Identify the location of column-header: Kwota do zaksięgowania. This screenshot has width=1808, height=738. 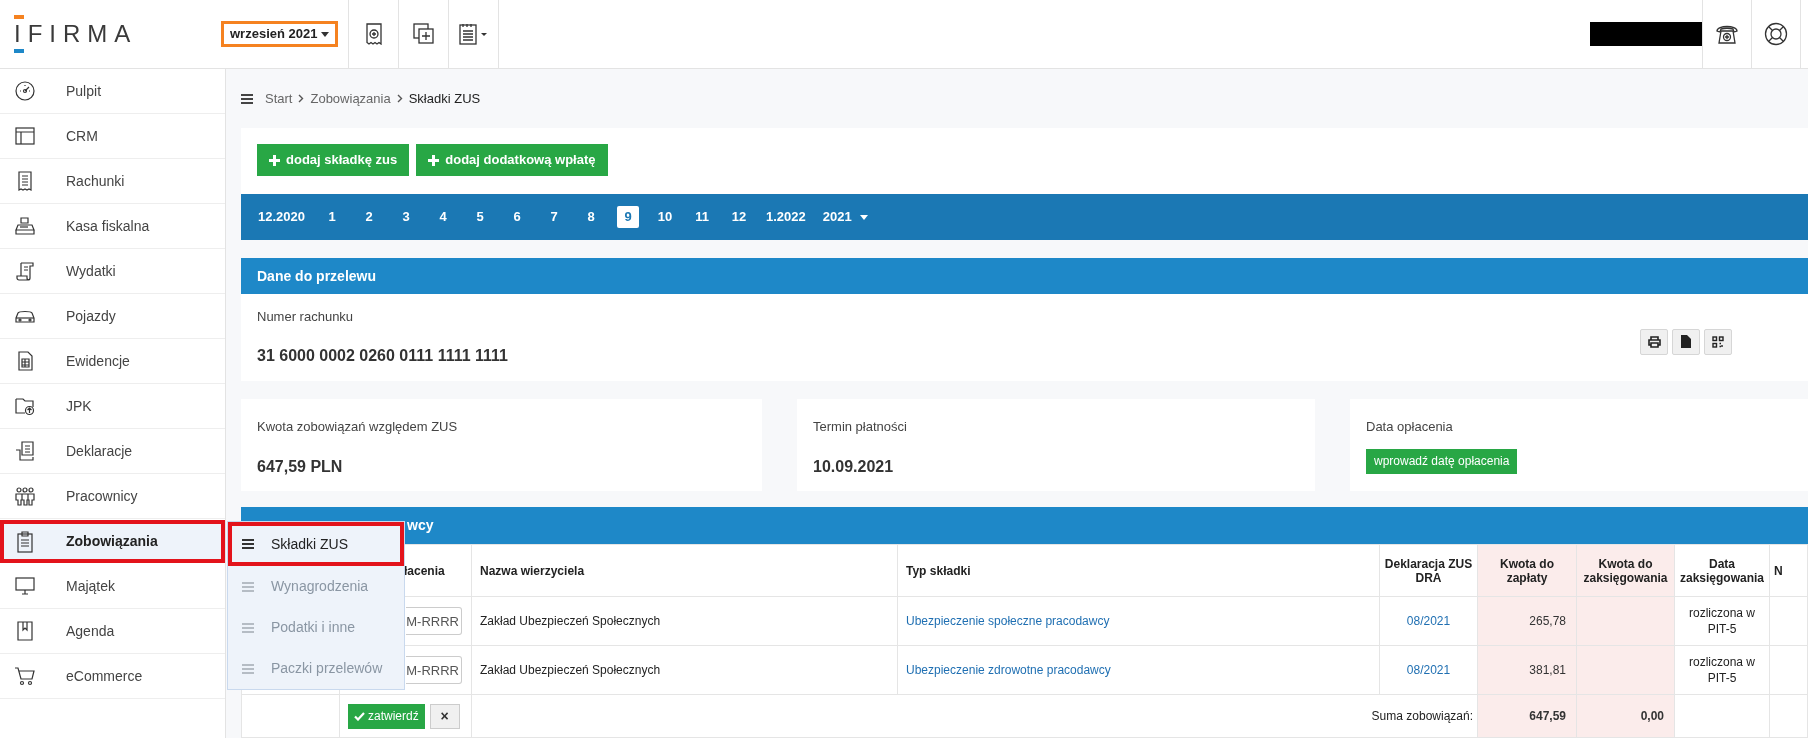
(1625, 570).